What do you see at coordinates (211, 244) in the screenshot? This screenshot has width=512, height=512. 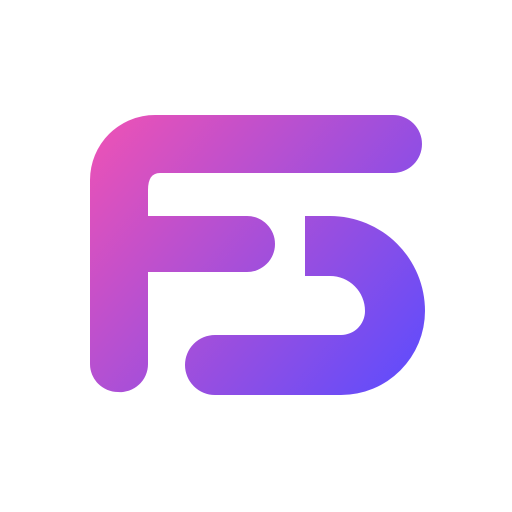 I see `letter-f-middle-bar` at bounding box center [211, 244].